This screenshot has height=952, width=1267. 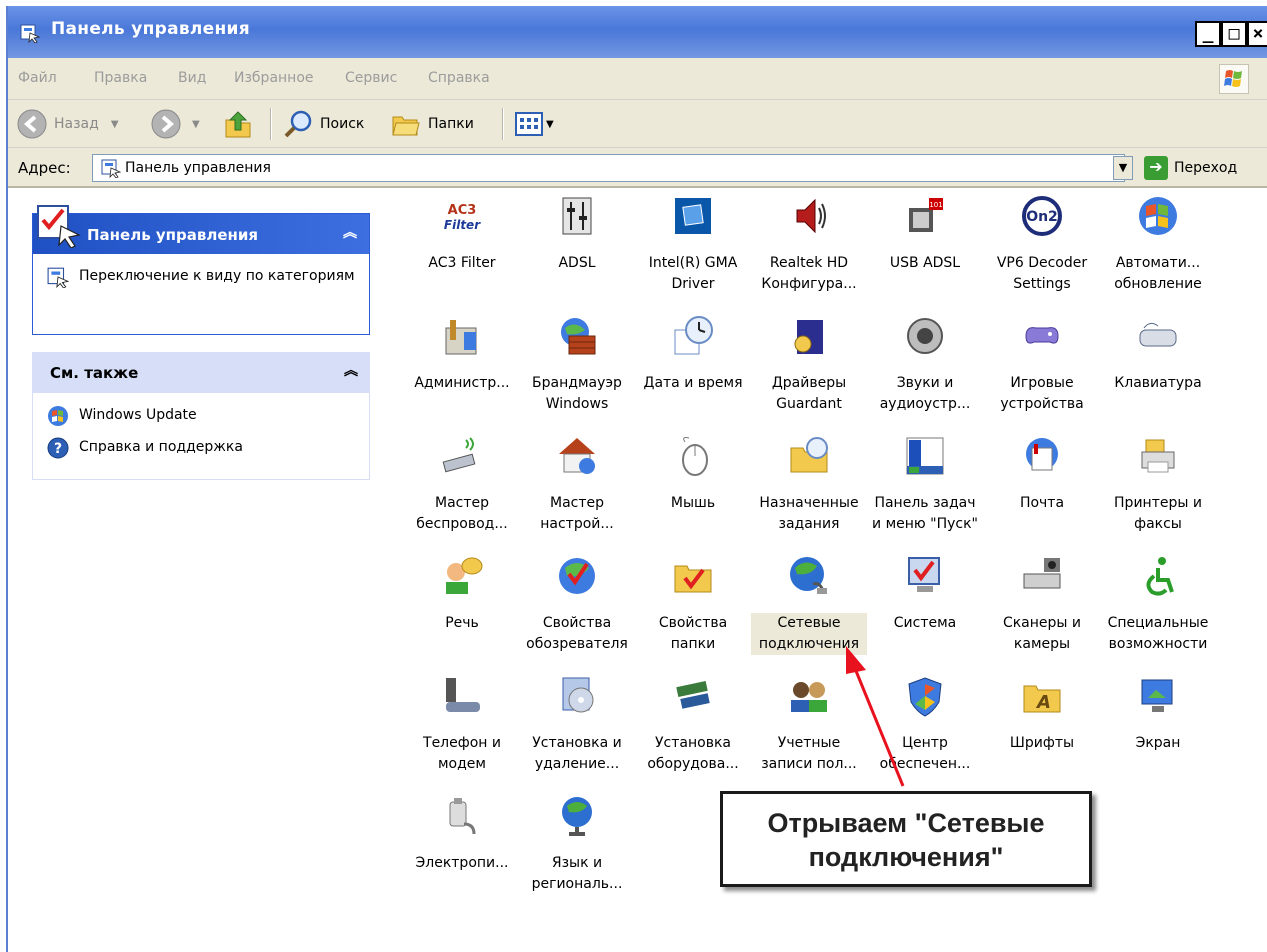 I want to click on menu-edit: Правка, so click(x=120, y=78).